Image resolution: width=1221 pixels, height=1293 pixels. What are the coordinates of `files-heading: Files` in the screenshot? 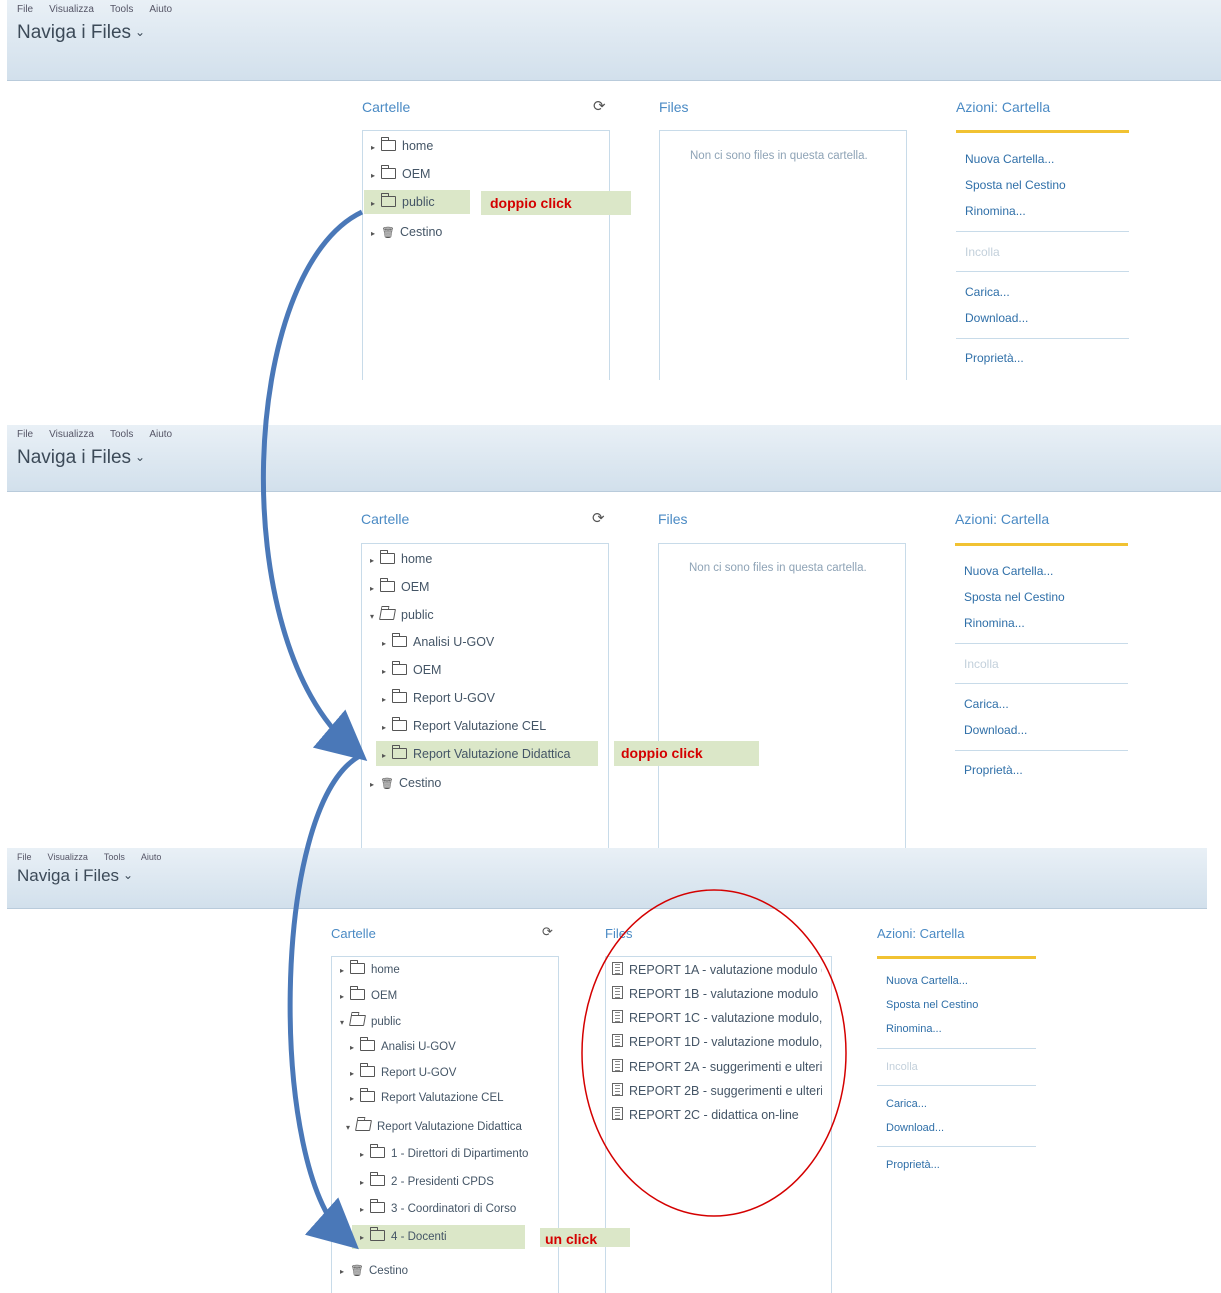 It's located at (674, 107).